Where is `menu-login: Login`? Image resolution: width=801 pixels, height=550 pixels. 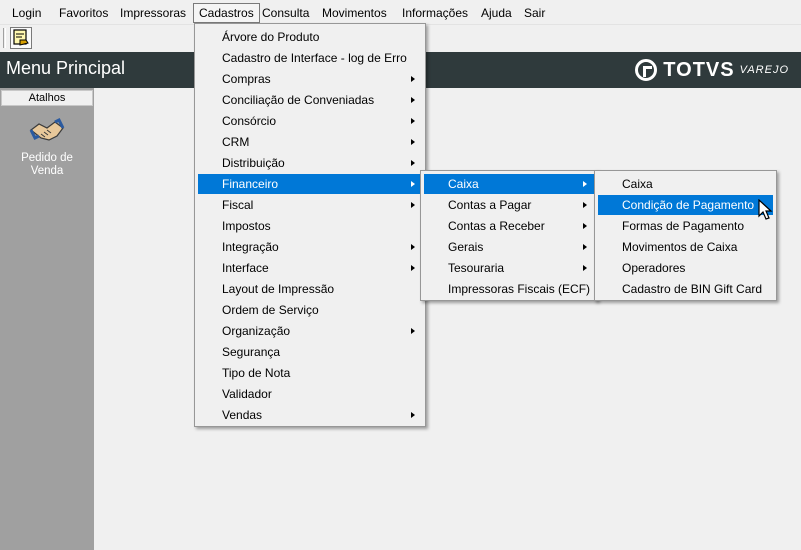
menu-login: Login is located at coordinates (26, 13).